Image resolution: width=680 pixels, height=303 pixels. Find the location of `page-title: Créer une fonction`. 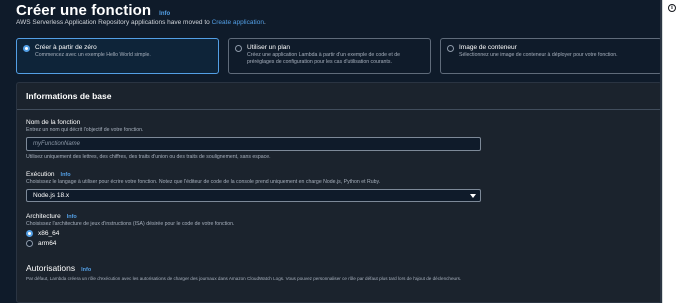

page-title: Créer une fonction is located at coordinates (84, 10).